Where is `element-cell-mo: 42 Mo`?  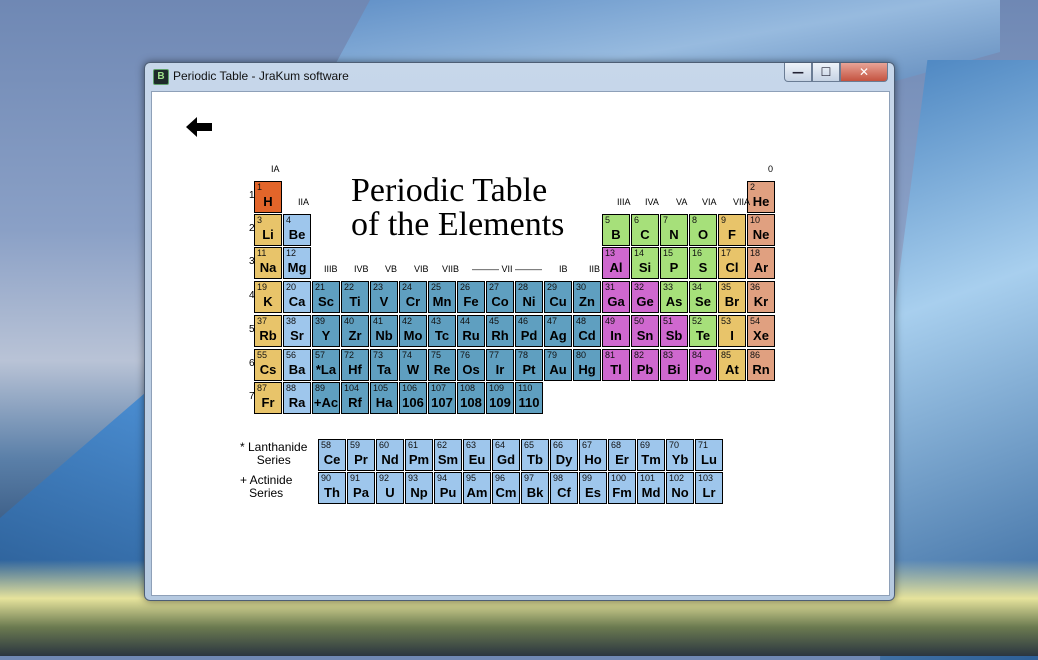
element-cell-mo: 42 Mo is located at coordinates (413, 331).